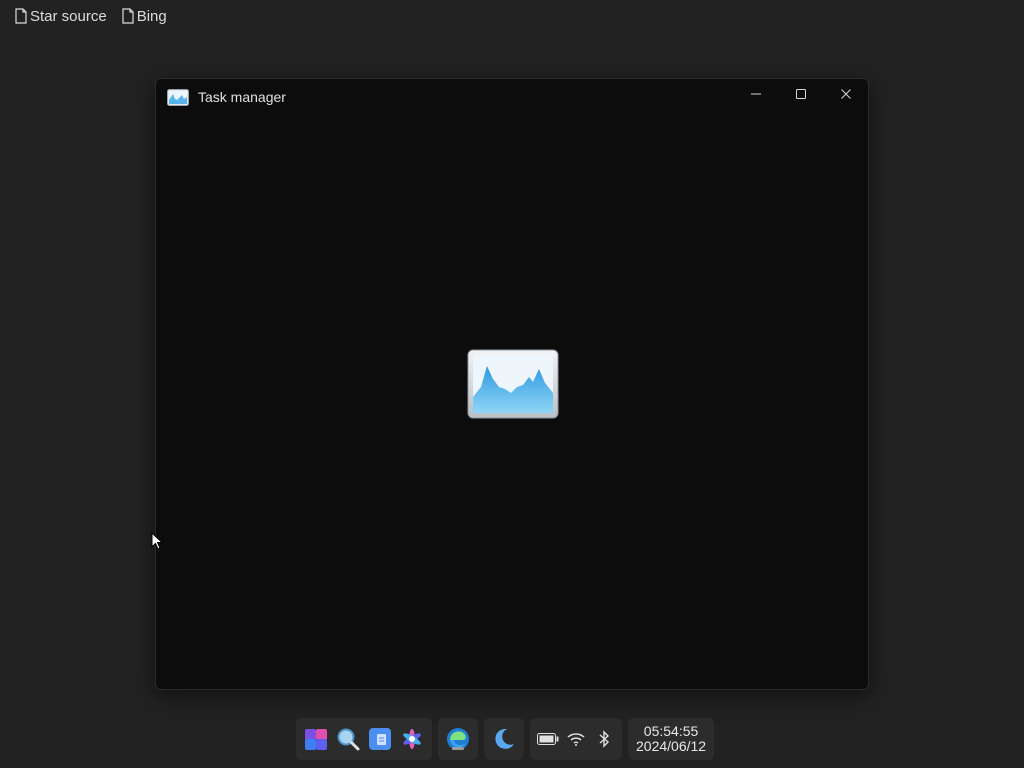 The width and height of the screenshot is (1024, 768). Describe the element at coordinates (157, 541) in the screenshot. I see `mouse-cursor-icon` at that location.